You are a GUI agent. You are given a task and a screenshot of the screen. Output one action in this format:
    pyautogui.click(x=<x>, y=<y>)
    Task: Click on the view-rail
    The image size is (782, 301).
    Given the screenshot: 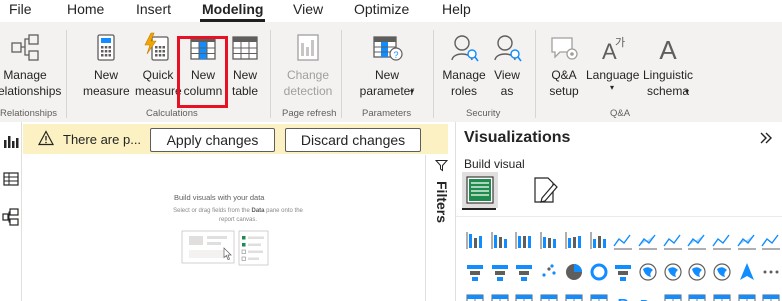 What is the action you would take?
    pyautogui.click(x=11, y=211)
    